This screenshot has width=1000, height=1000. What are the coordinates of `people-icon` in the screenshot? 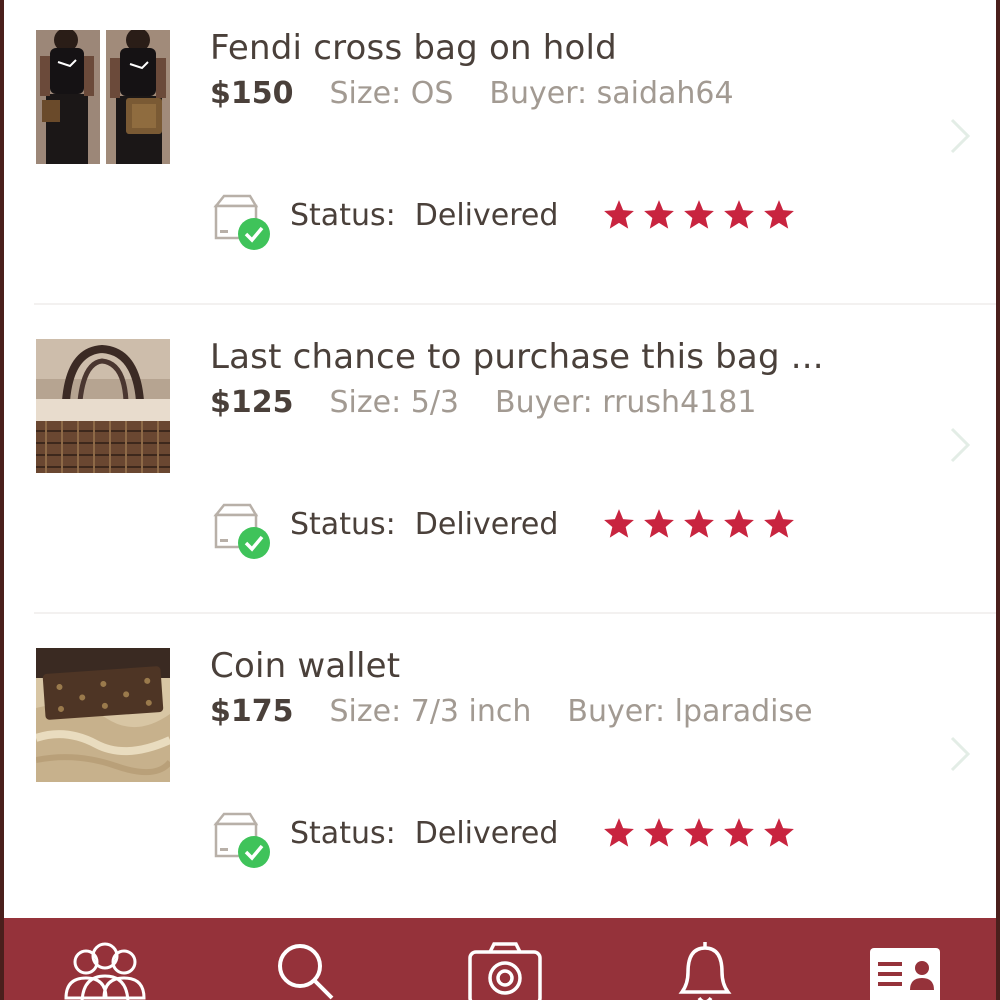 It's located at (105, 970).